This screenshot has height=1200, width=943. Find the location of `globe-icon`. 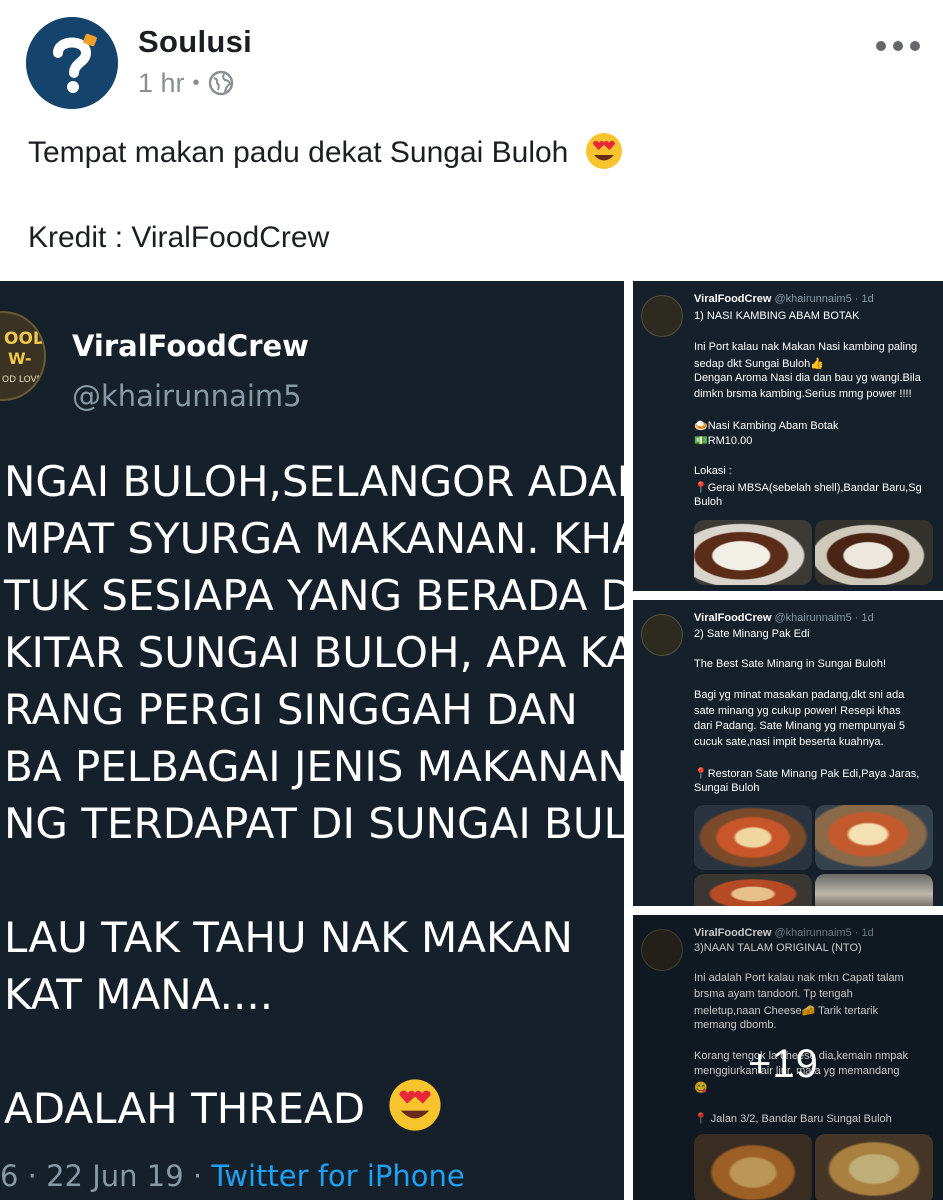

globe-icon is located at coordinates (220, 83).